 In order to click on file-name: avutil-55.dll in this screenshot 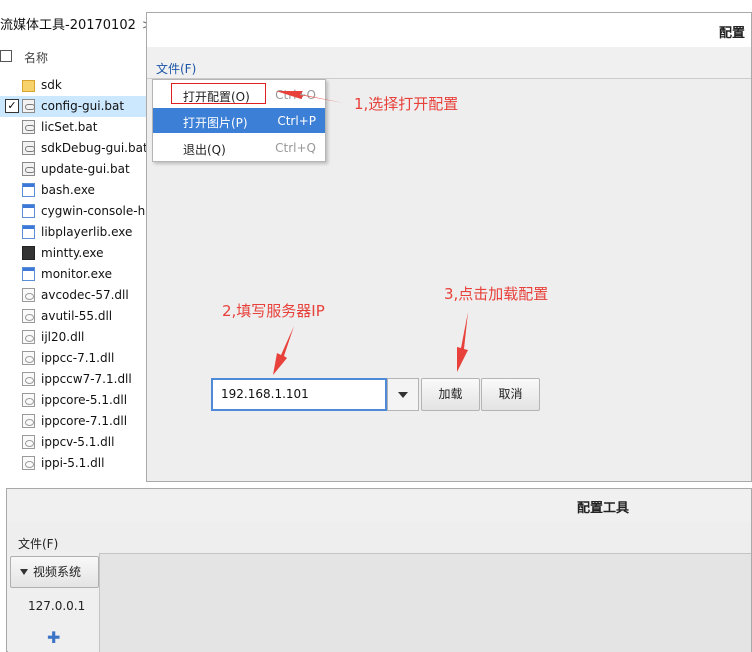, I will do `click(77, 316)`.